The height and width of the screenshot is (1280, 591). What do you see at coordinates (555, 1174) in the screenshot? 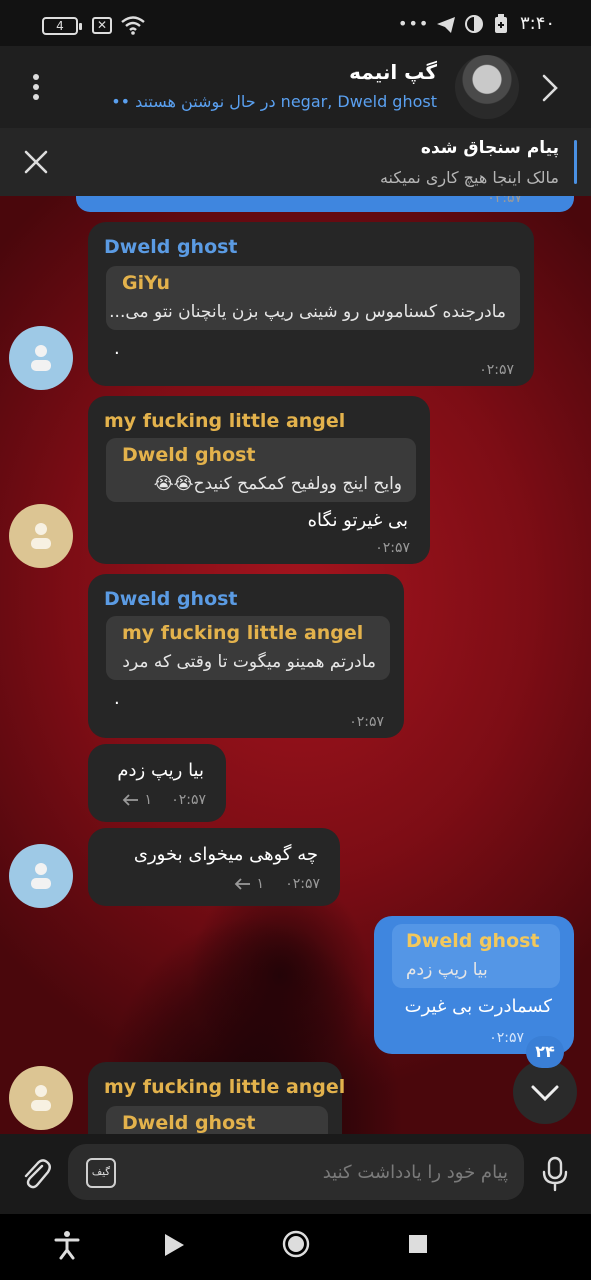
I see `microphone-icon` at bounding box center [555, 1174].